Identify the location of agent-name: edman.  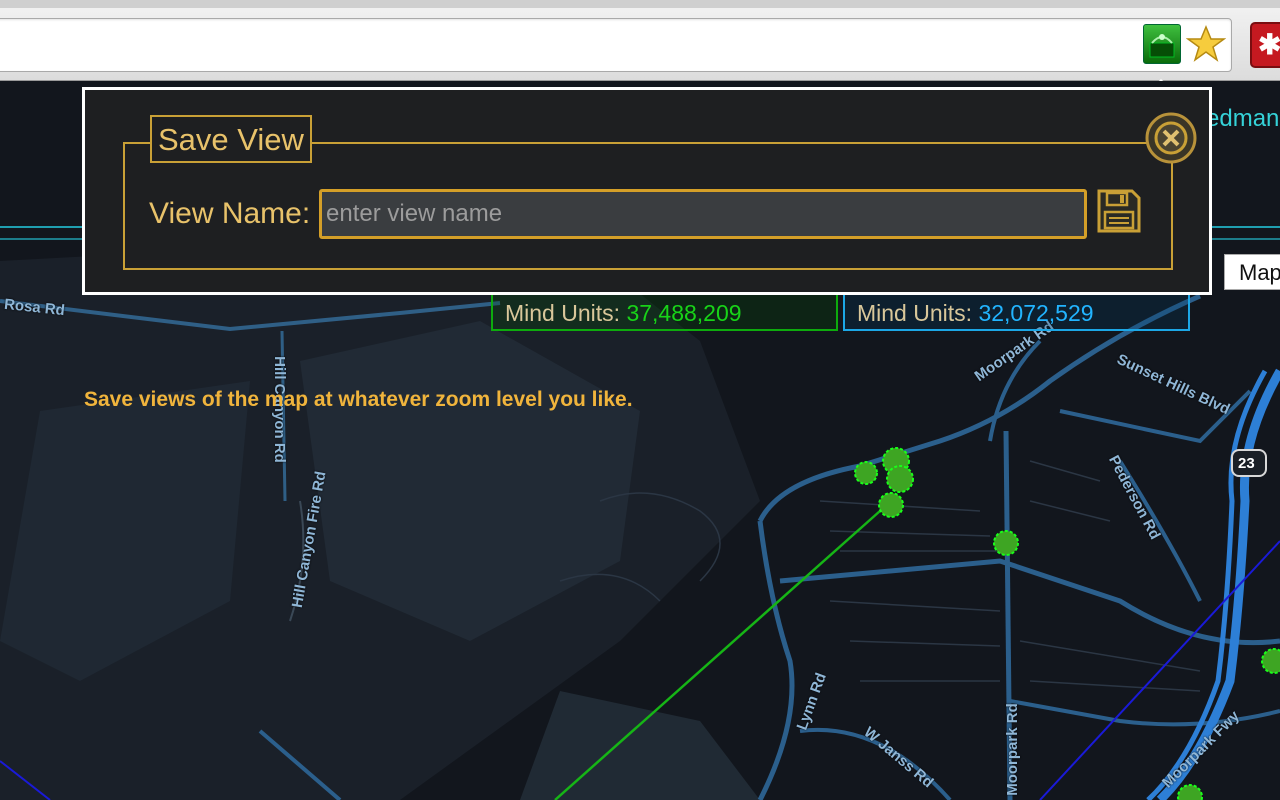
(1242, 119).